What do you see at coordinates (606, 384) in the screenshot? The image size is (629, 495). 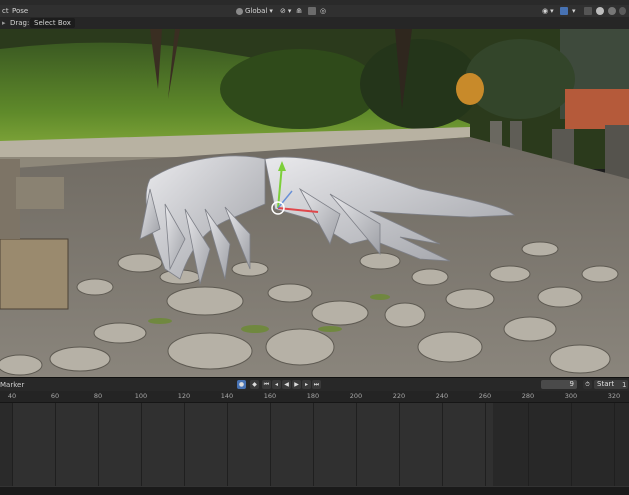 I see `start-label: Start` at bounding box center [606, 384].